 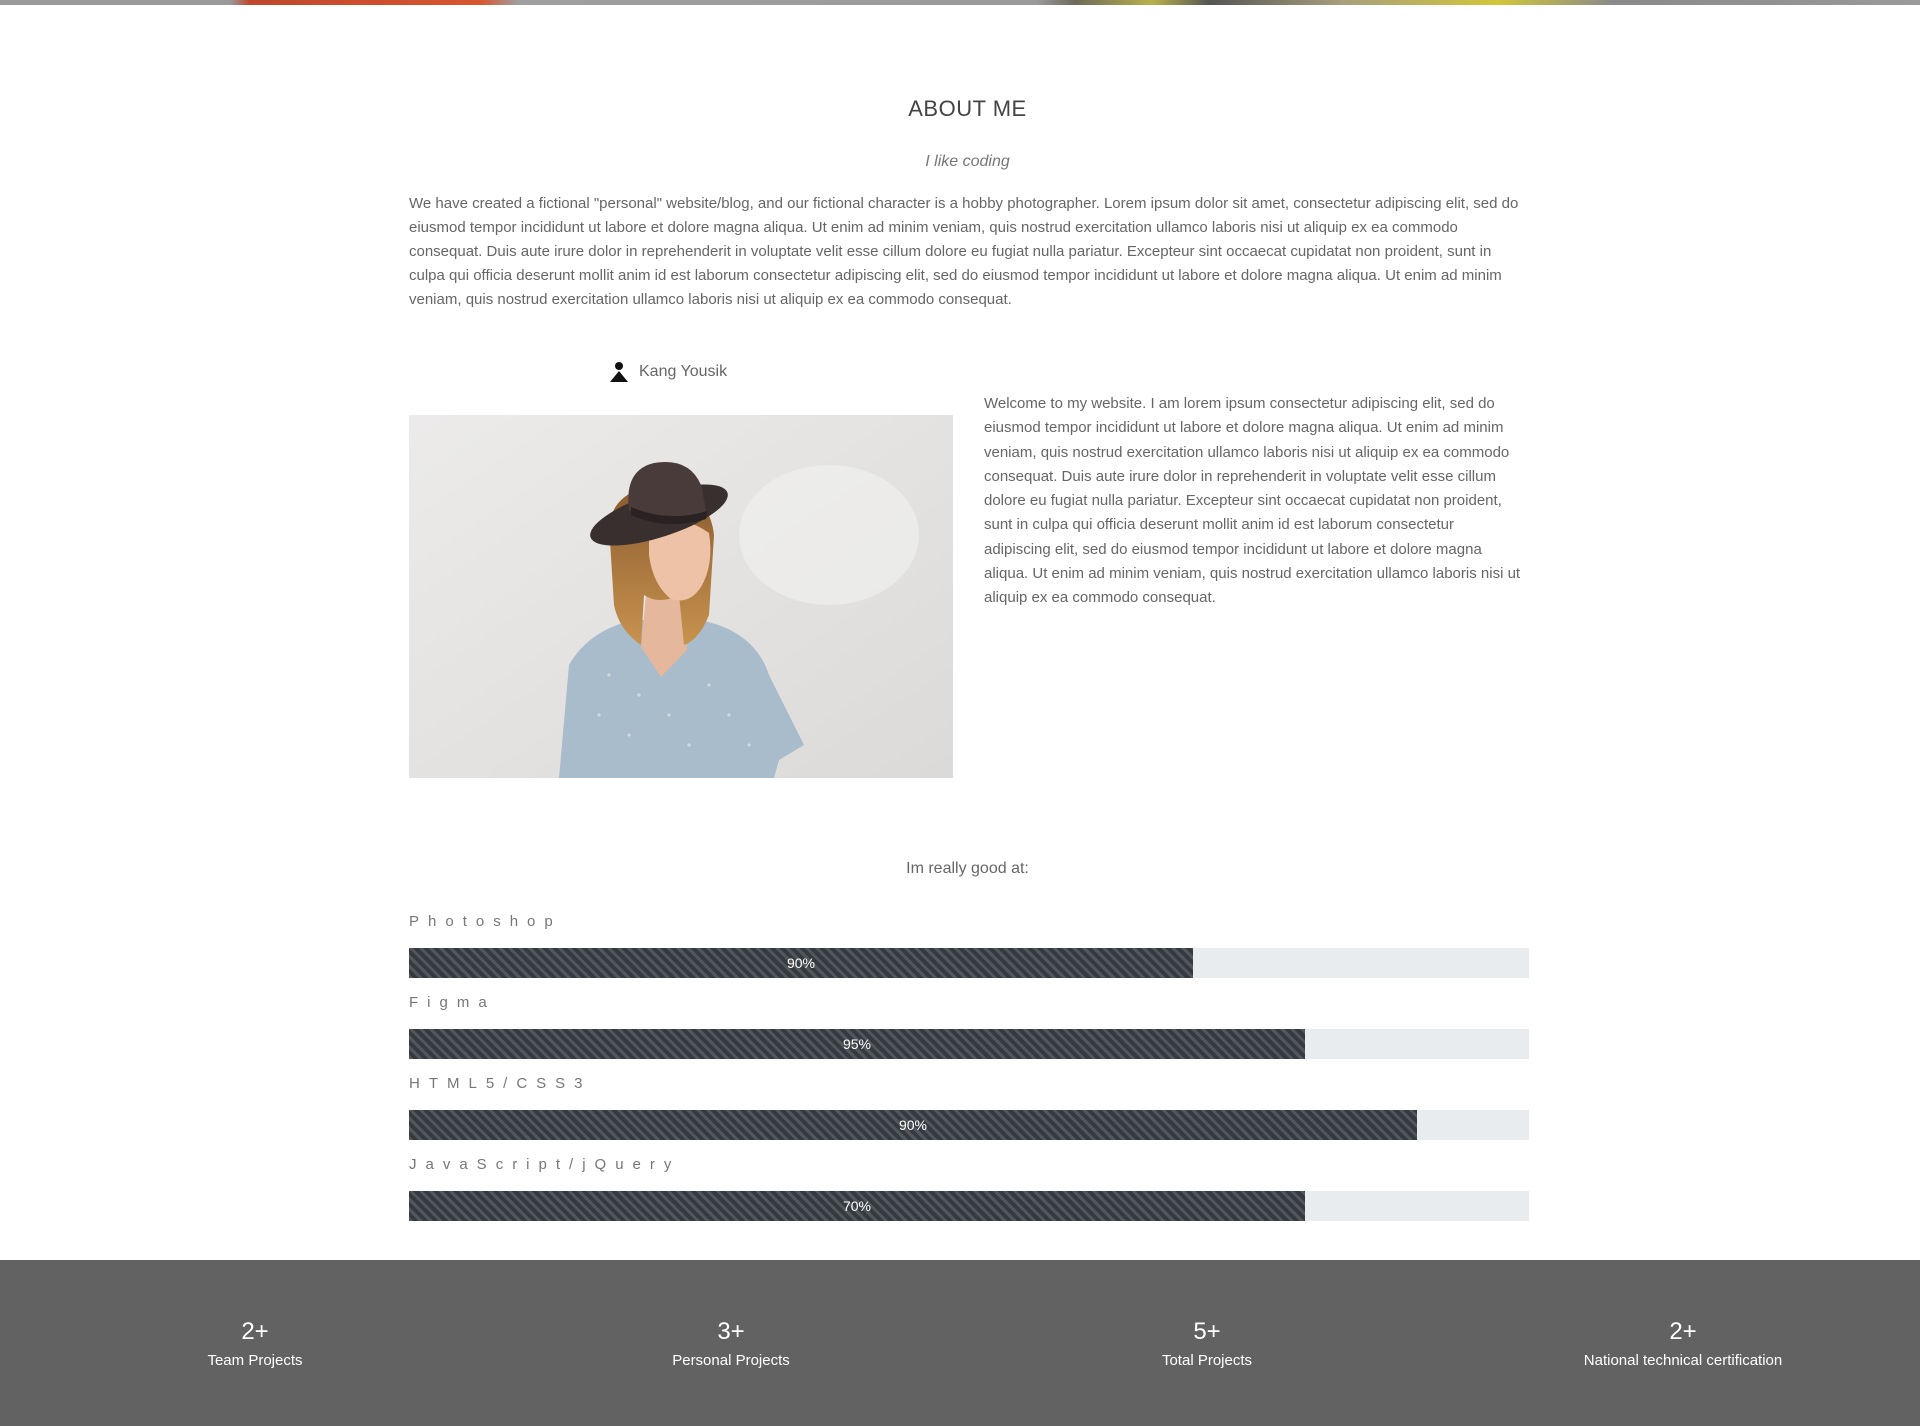 I want to click on skill-label: Photoshop, so click(x=485, y=921).